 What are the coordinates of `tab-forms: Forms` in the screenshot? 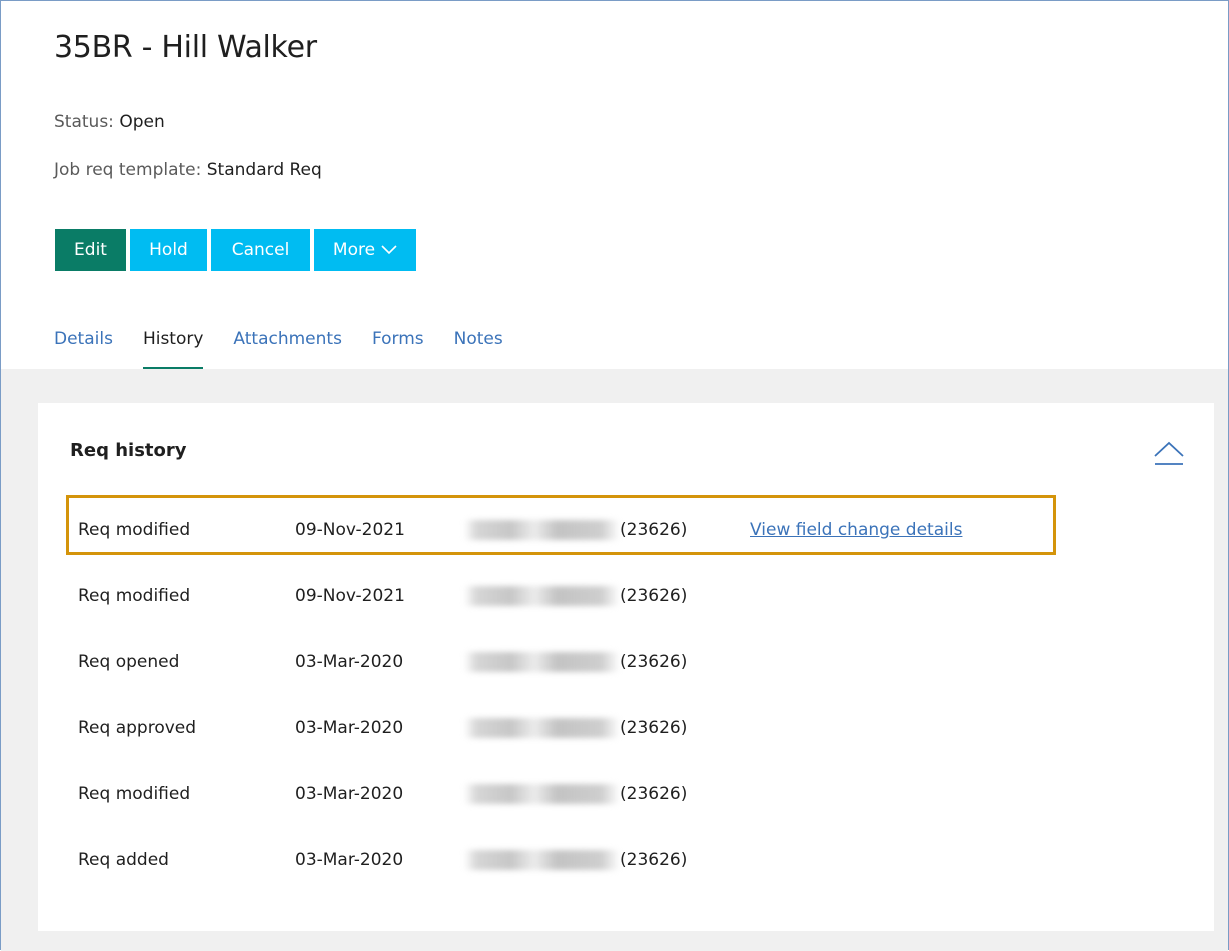 It's located at (398, 349).